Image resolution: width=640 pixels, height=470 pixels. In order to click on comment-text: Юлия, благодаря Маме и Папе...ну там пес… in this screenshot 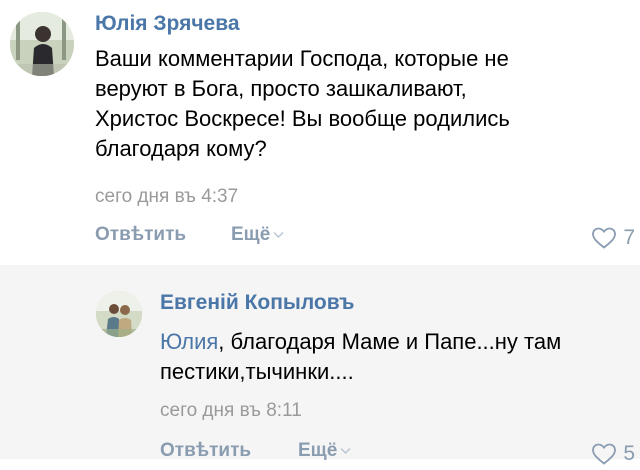, I will do `click(395, 357)`.